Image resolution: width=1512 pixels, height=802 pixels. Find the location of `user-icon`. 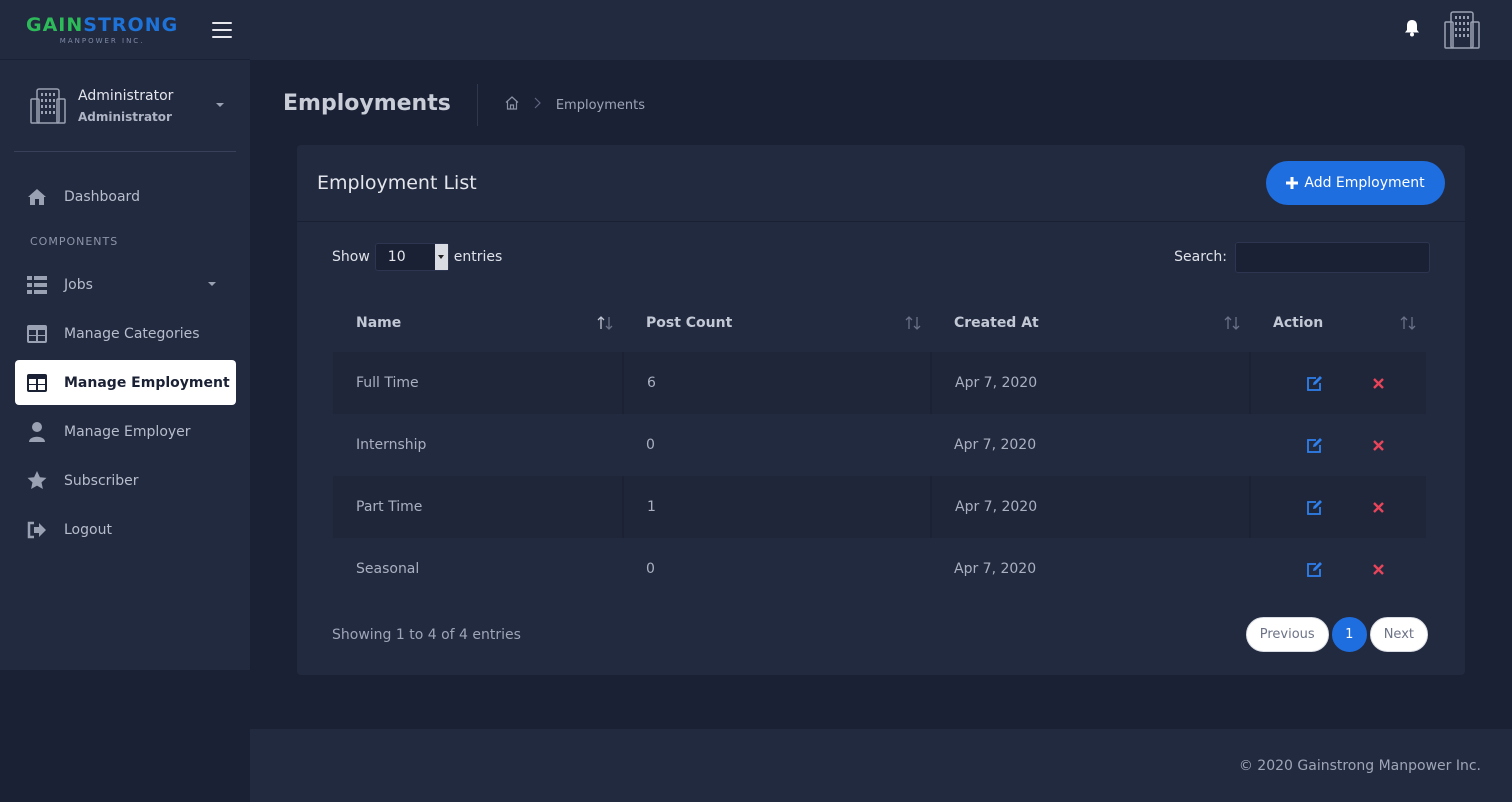

user-icon is located at coordinates (37, 432).